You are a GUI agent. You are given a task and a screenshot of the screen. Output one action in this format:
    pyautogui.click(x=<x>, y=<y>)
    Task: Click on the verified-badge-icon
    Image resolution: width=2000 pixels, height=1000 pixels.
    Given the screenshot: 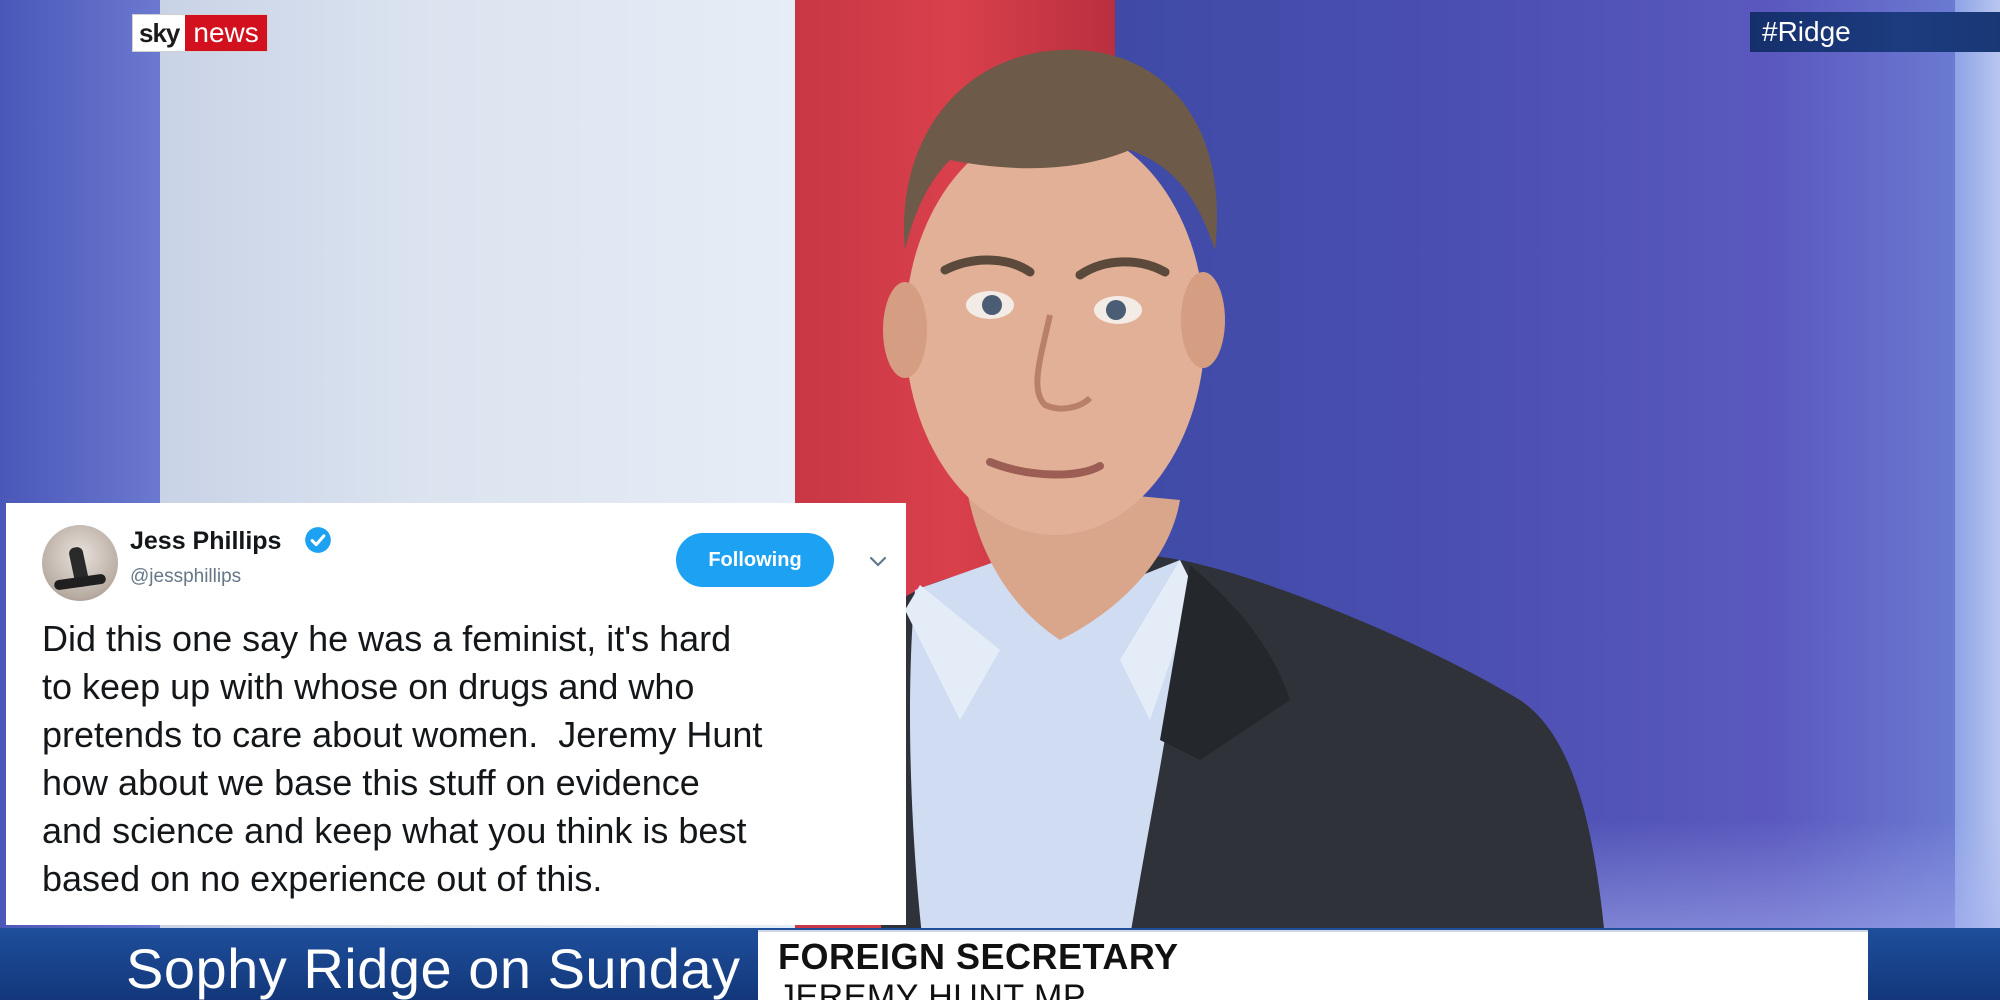 What is the action you would take?
    pyautogui.click(x=318, y=540)
    